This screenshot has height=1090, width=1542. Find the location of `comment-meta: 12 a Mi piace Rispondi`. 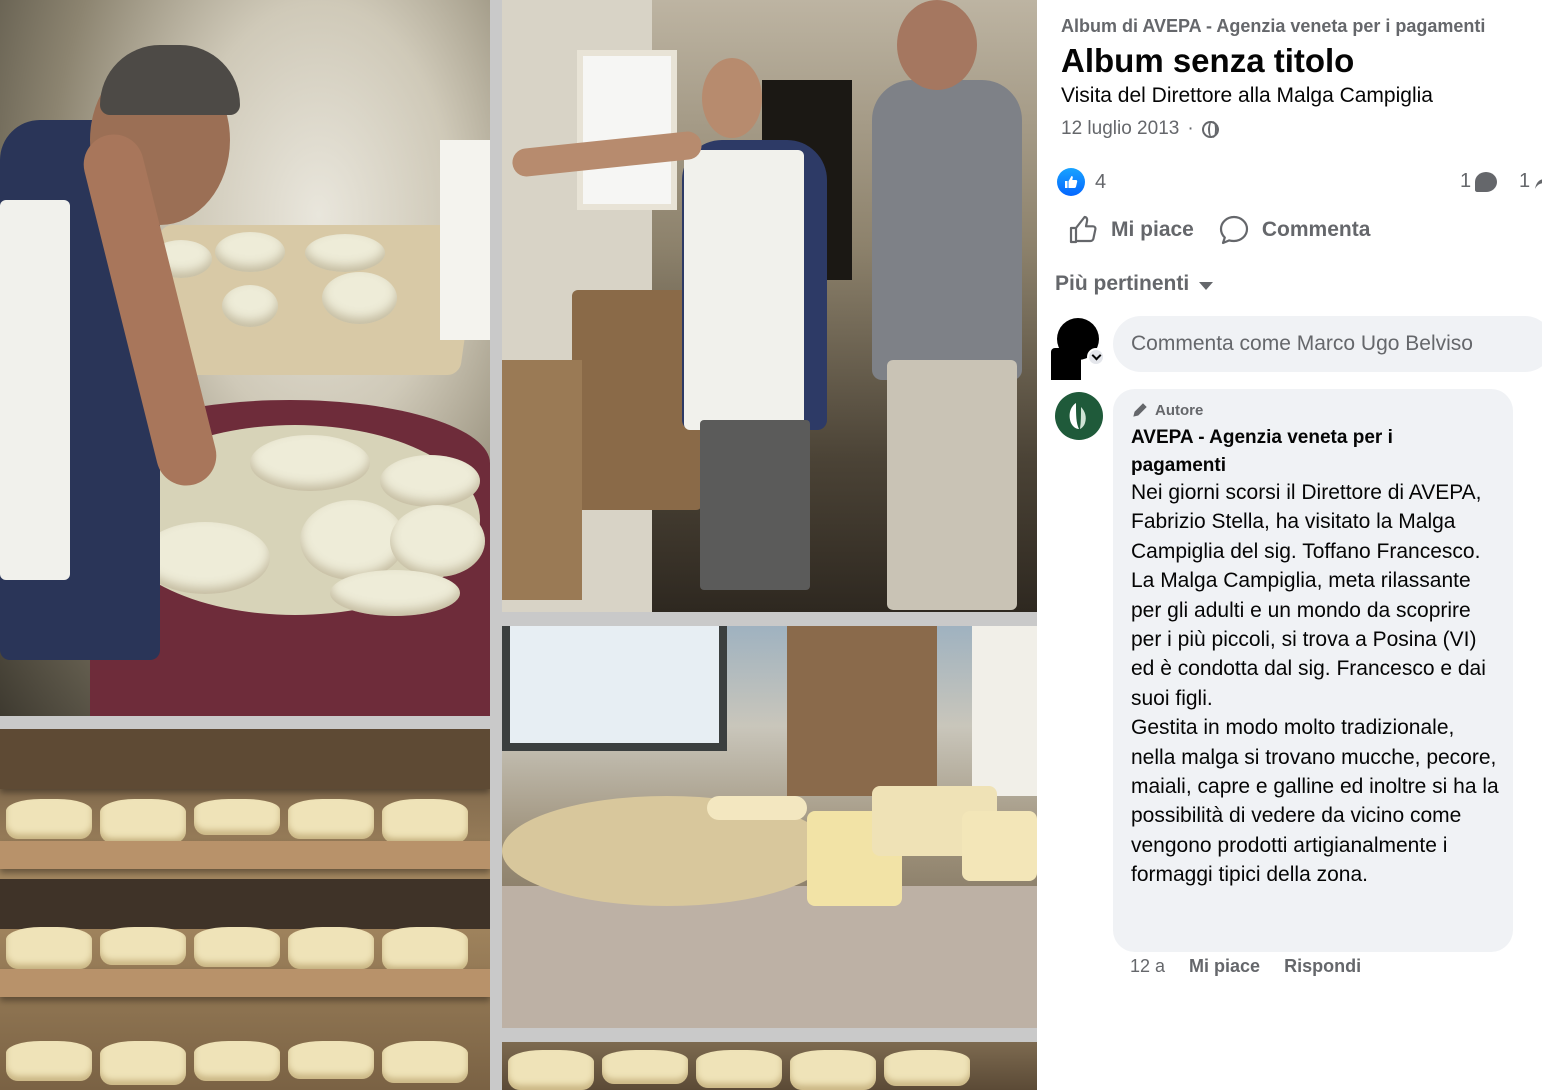

comment-meta: 12 a Mi piace Rispondi is located at coordinates (1245, 966).